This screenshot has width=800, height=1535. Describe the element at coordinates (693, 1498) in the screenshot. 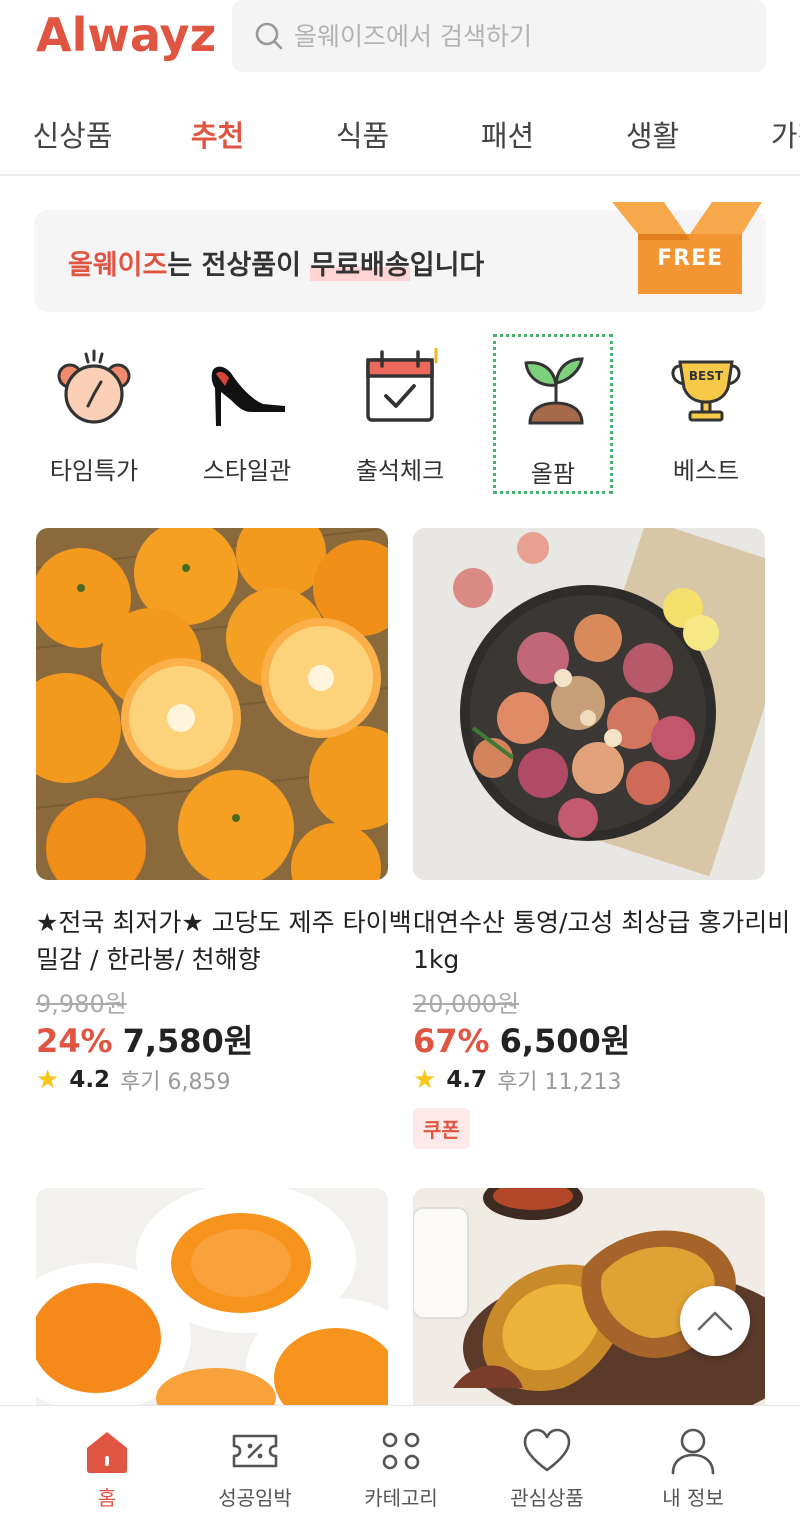

I see `nav-label: 내 정보` at that location.